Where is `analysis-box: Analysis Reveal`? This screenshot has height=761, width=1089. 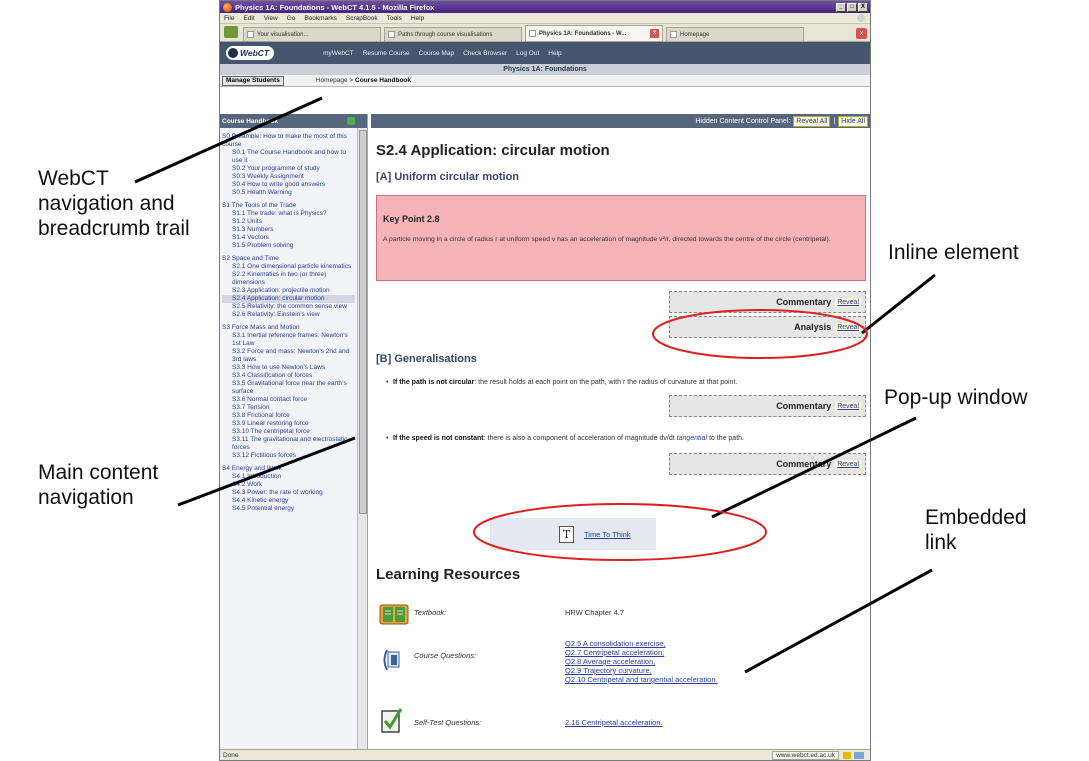
analysis-box: Analysis Reveal is located at coordinates (767, 327).